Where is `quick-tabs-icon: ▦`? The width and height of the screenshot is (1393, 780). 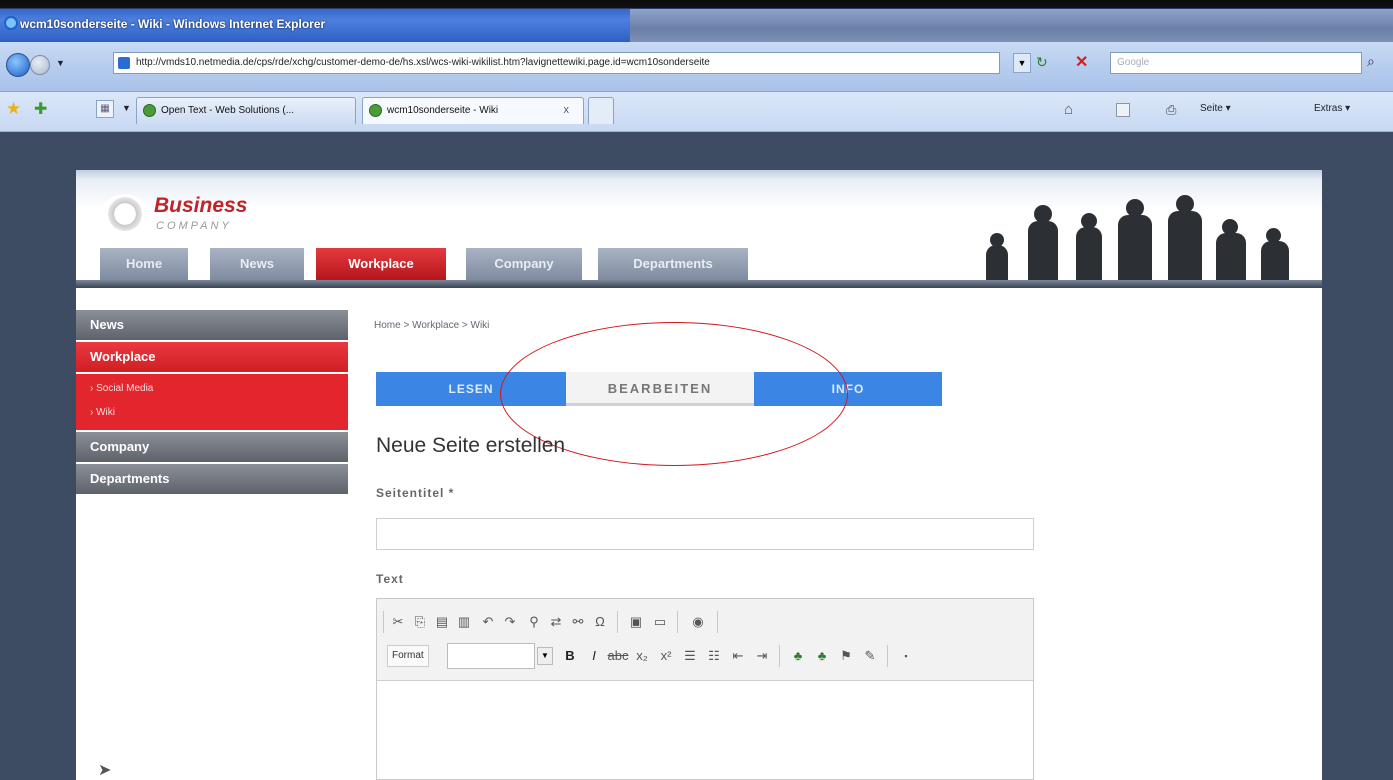 quick-tabs-icon: ▦ is located at coordinates (105, 109).